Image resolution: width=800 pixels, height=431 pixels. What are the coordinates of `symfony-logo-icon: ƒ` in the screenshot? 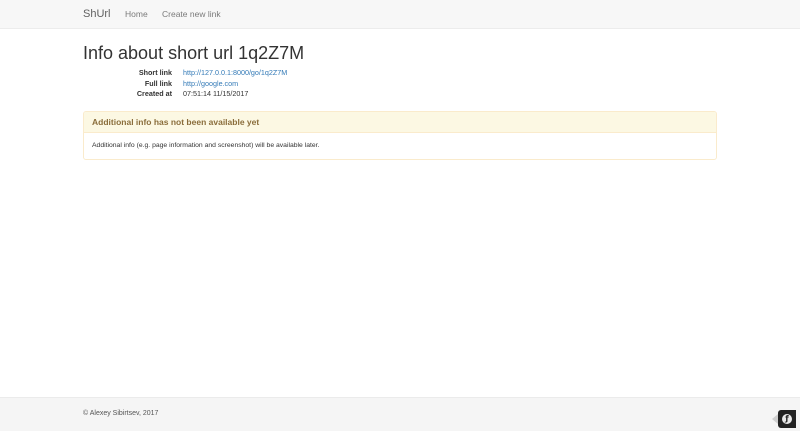 It's located at (787, 419).